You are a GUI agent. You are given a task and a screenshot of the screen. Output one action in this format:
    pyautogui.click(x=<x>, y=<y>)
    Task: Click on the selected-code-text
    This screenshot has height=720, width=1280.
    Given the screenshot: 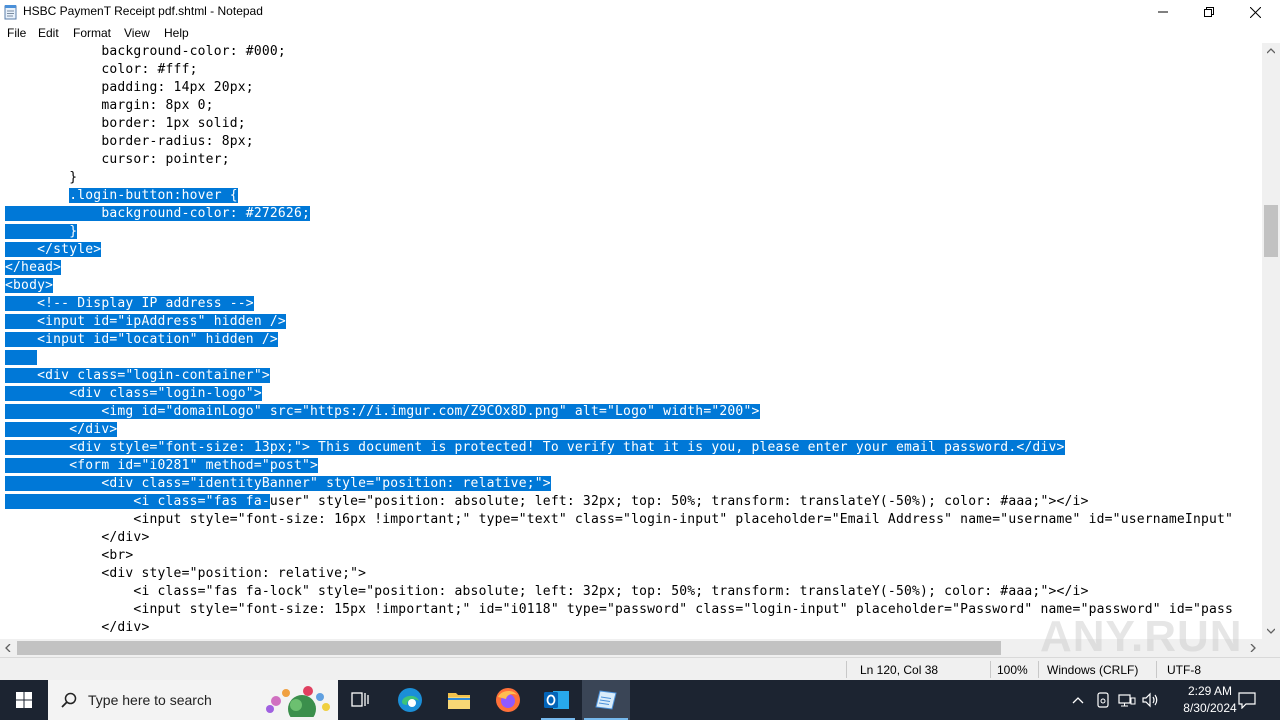 What is the action you would take?
    pyautogui.click(x=21, y=357)
    